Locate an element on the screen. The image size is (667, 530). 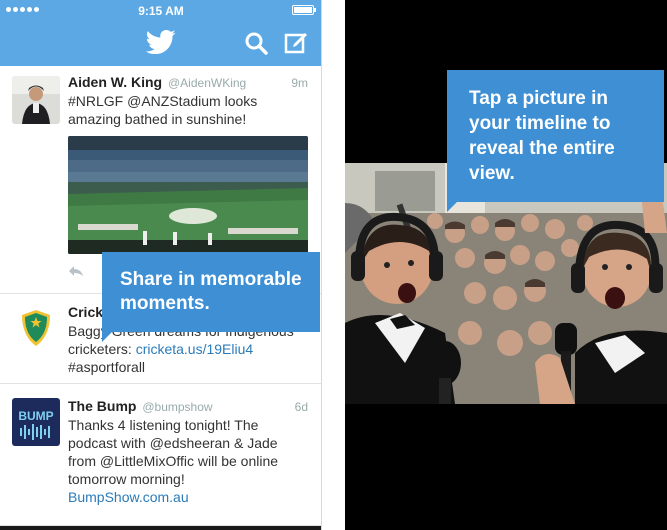
share-tooltip-text: Share in memorable moments. is located at coordinates (211, 291).